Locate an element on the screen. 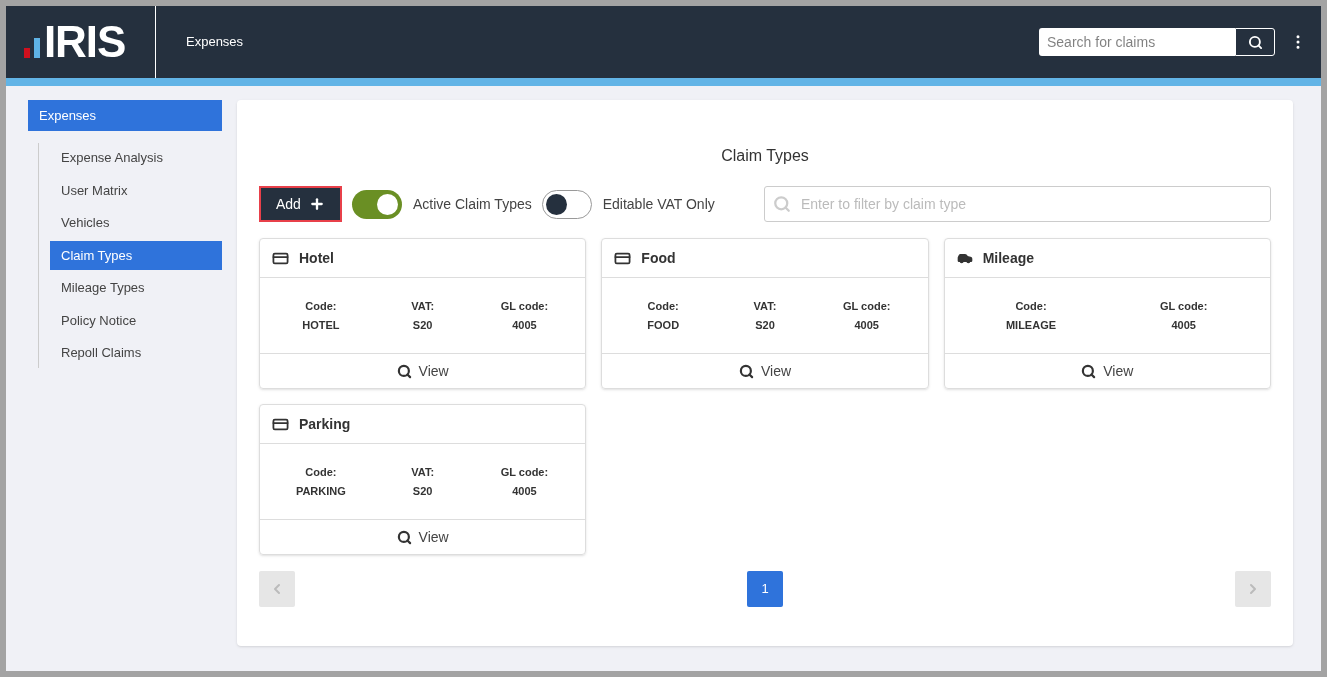 The image size is (1327, 677). sidebar-item: User Matrix is located at coordinates (136, 190).